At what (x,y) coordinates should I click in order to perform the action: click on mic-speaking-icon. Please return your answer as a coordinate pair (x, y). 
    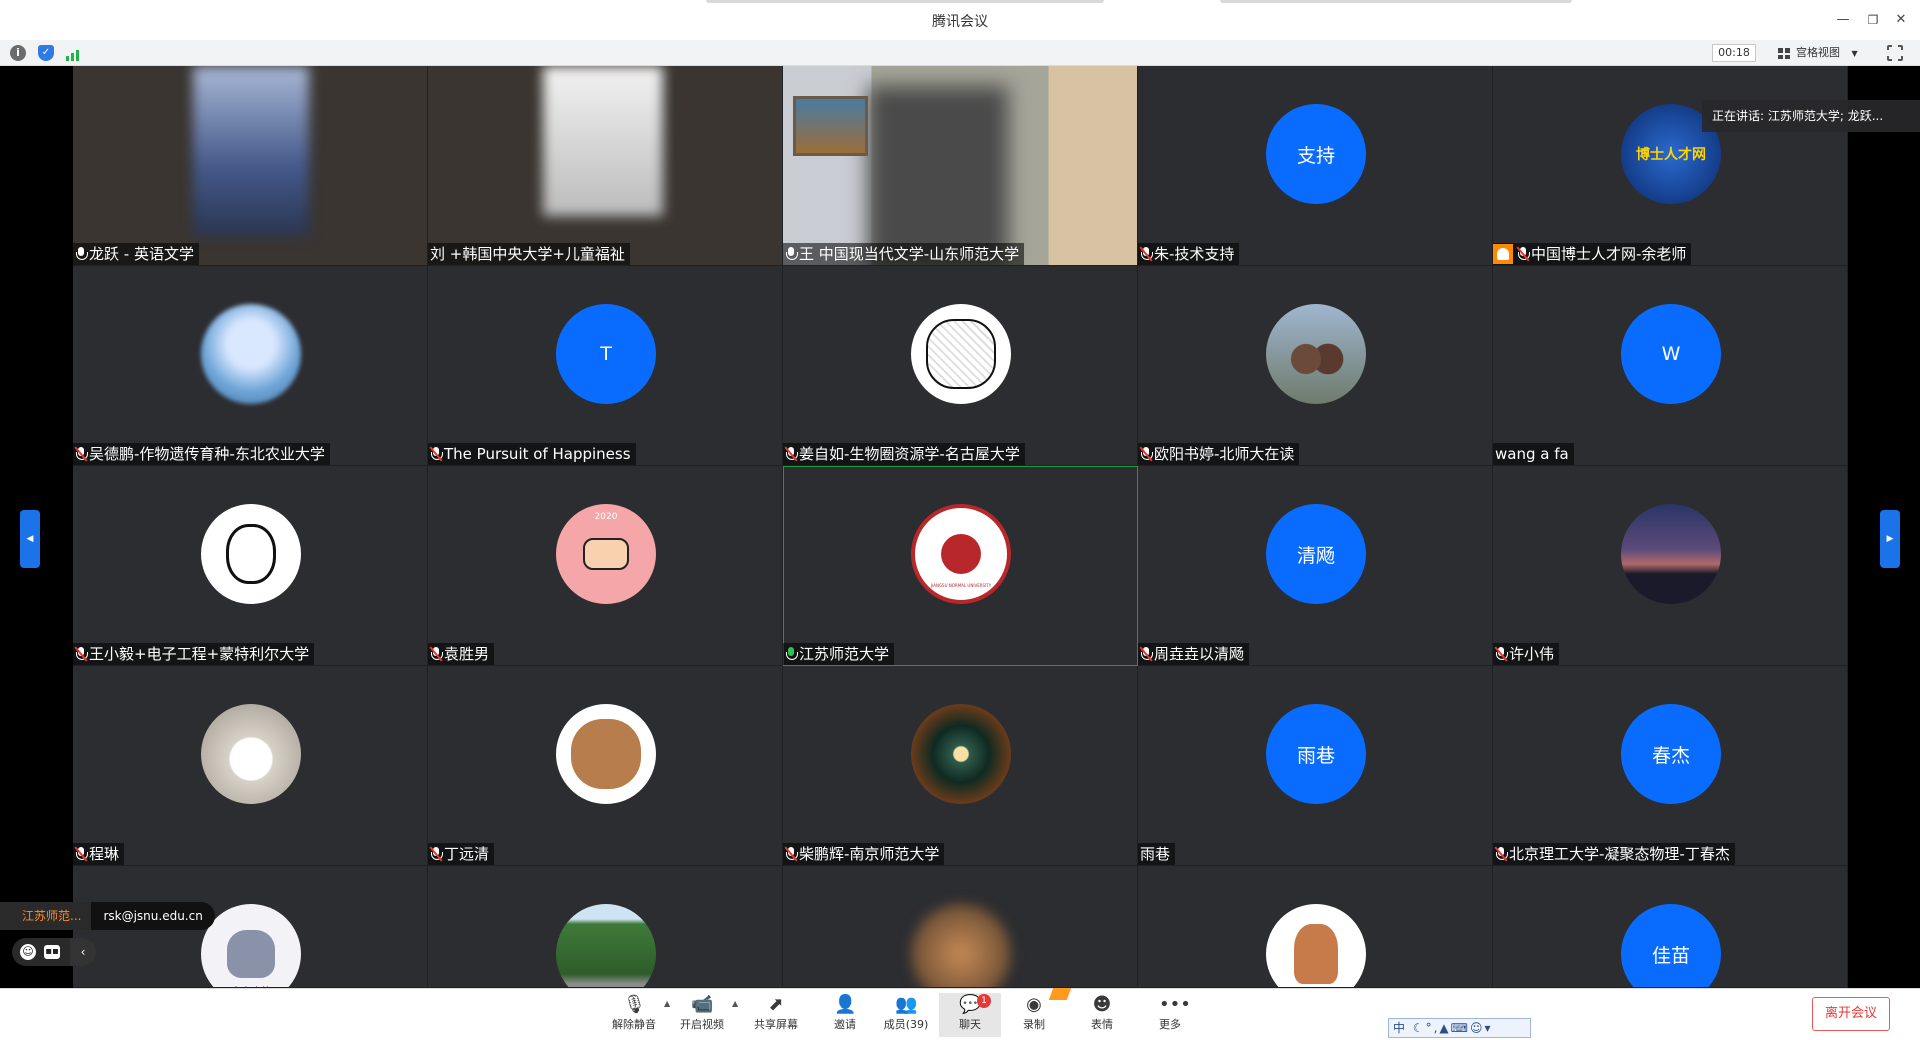
    Looking at the image, I should click on (791, 654).